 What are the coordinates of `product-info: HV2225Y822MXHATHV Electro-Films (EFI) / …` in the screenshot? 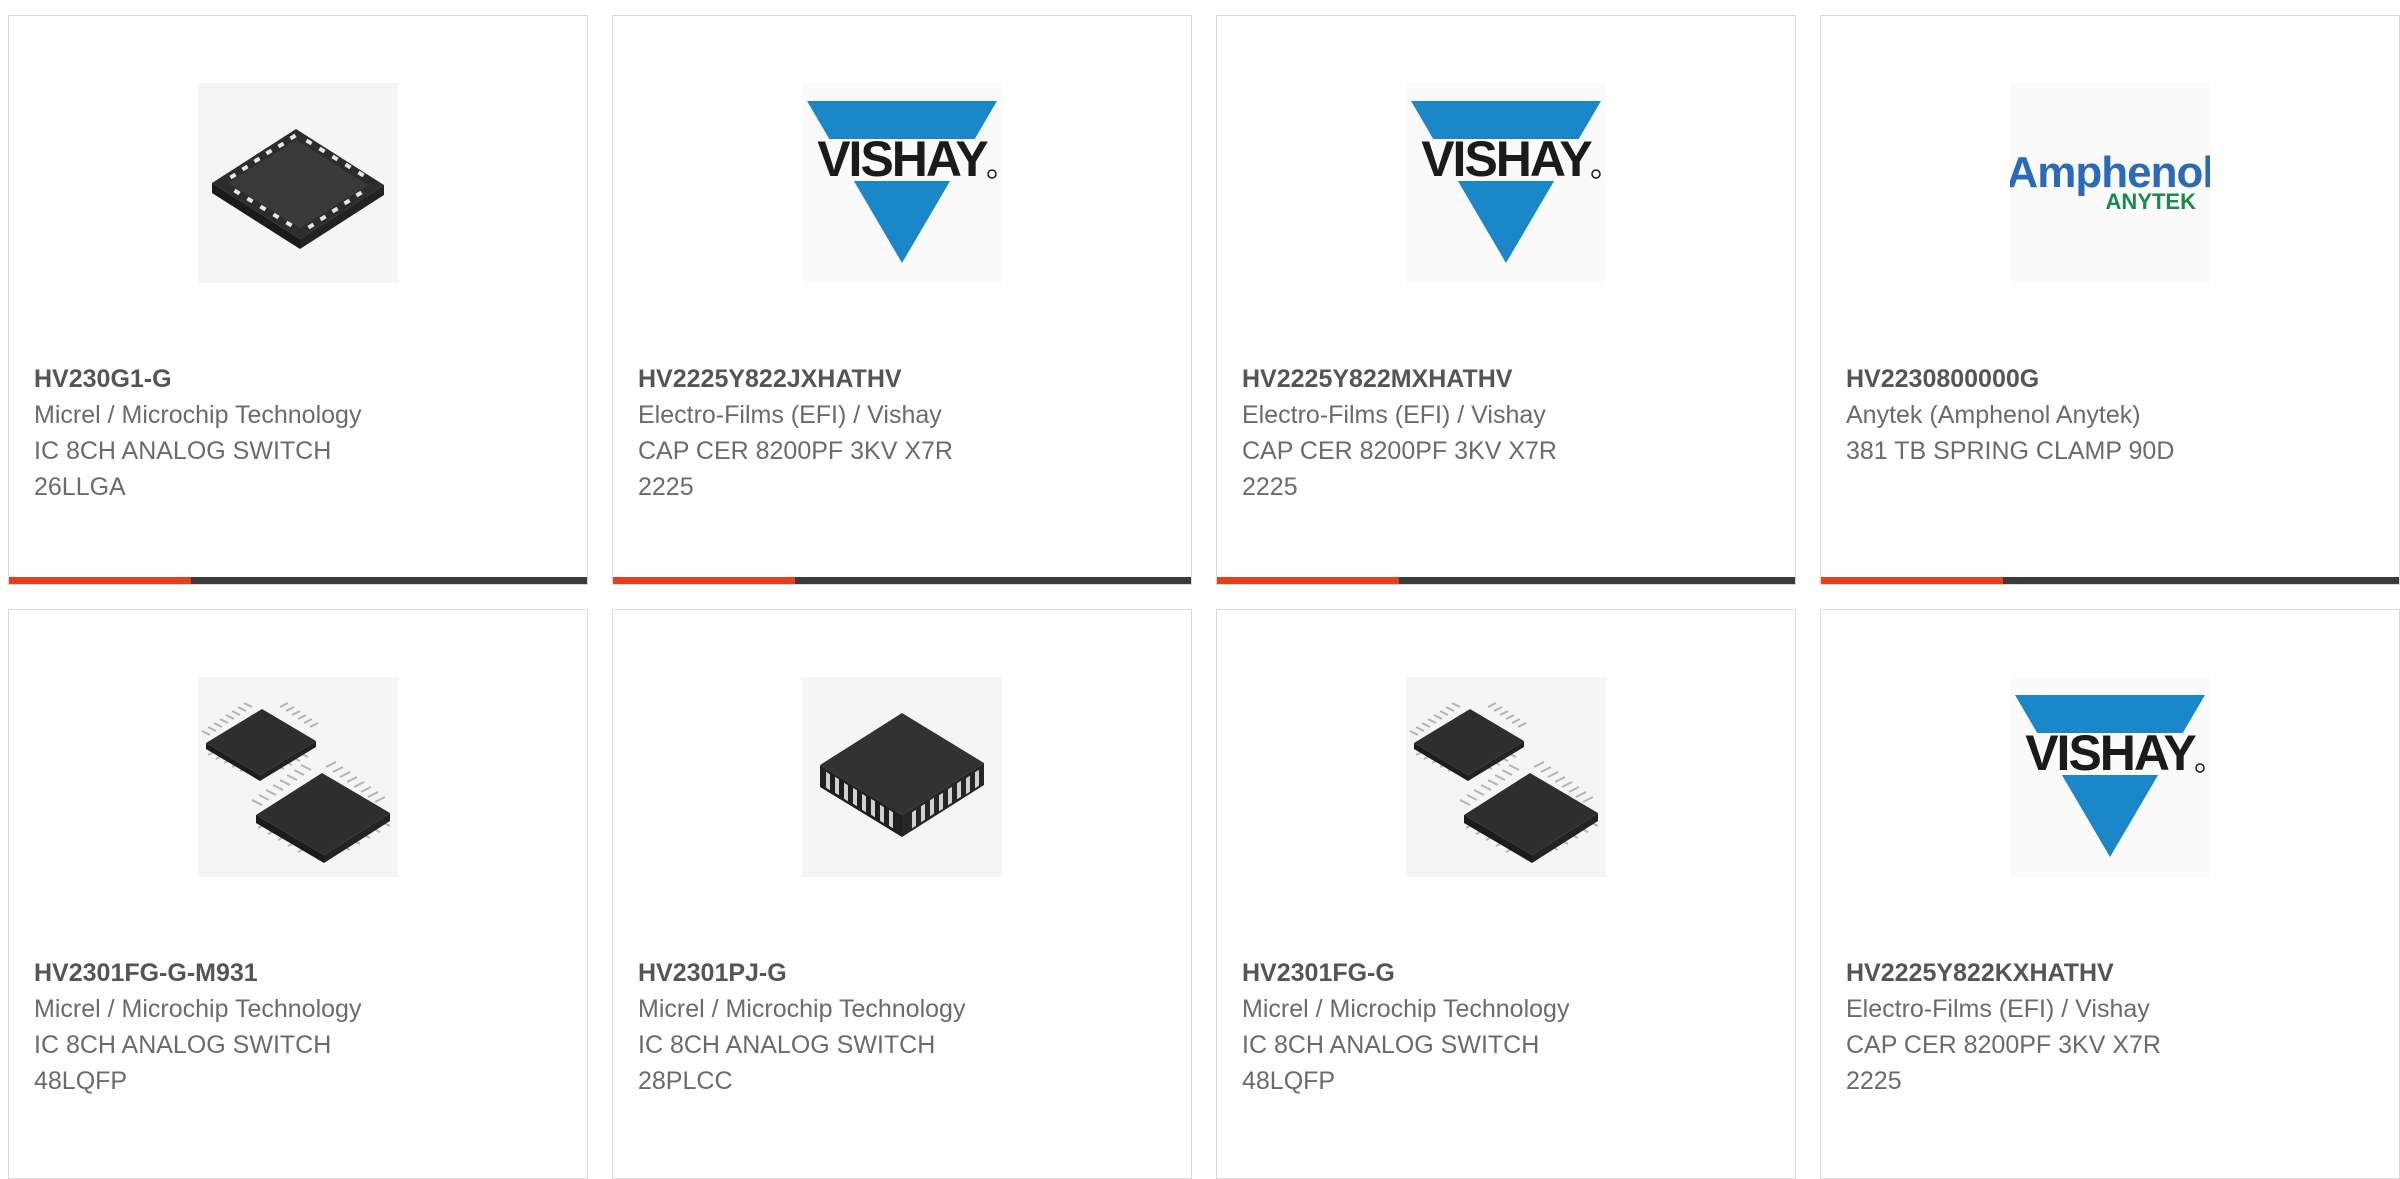 It's located at (1502, 433).